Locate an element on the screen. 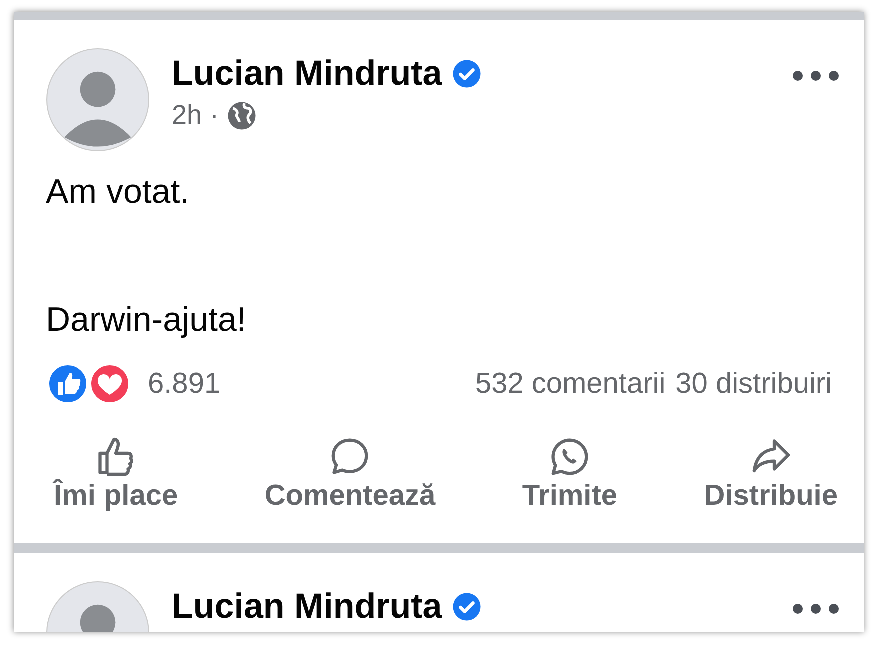 This screenshot has height=649, width=877. post-time: 2h is located at coordinates (187, 115).